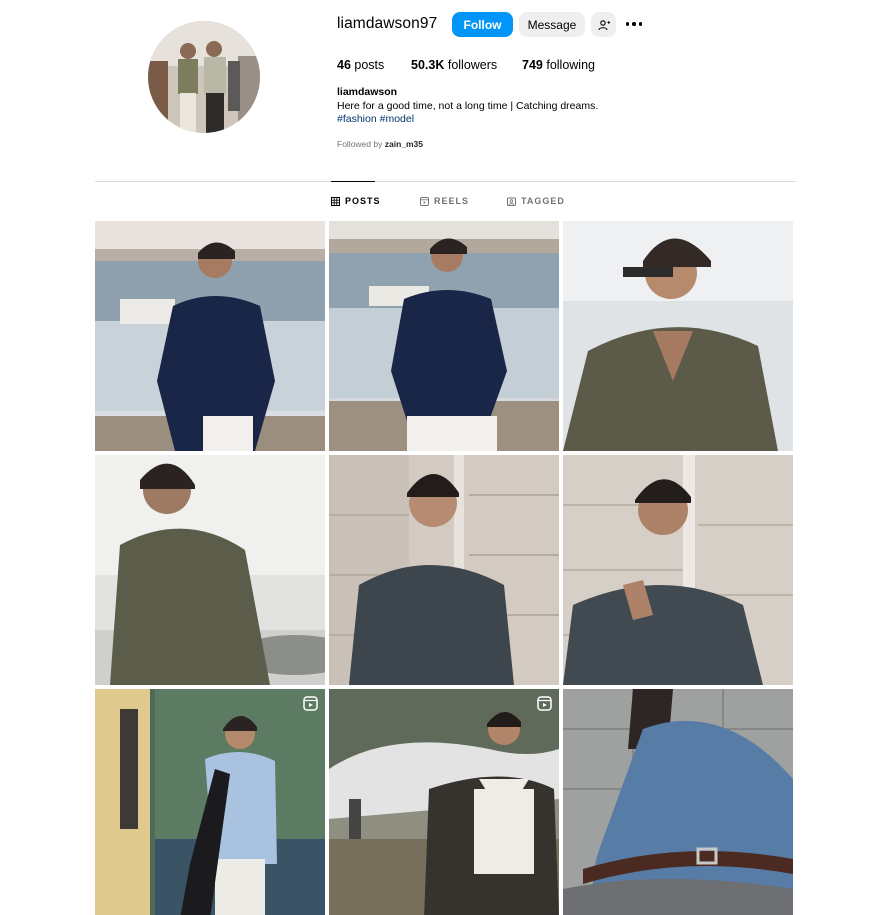  What do you see at coordinates (356, 201) in the screenshot?
I see `tab-posts: POSTS` at bounding box center [356, 201].